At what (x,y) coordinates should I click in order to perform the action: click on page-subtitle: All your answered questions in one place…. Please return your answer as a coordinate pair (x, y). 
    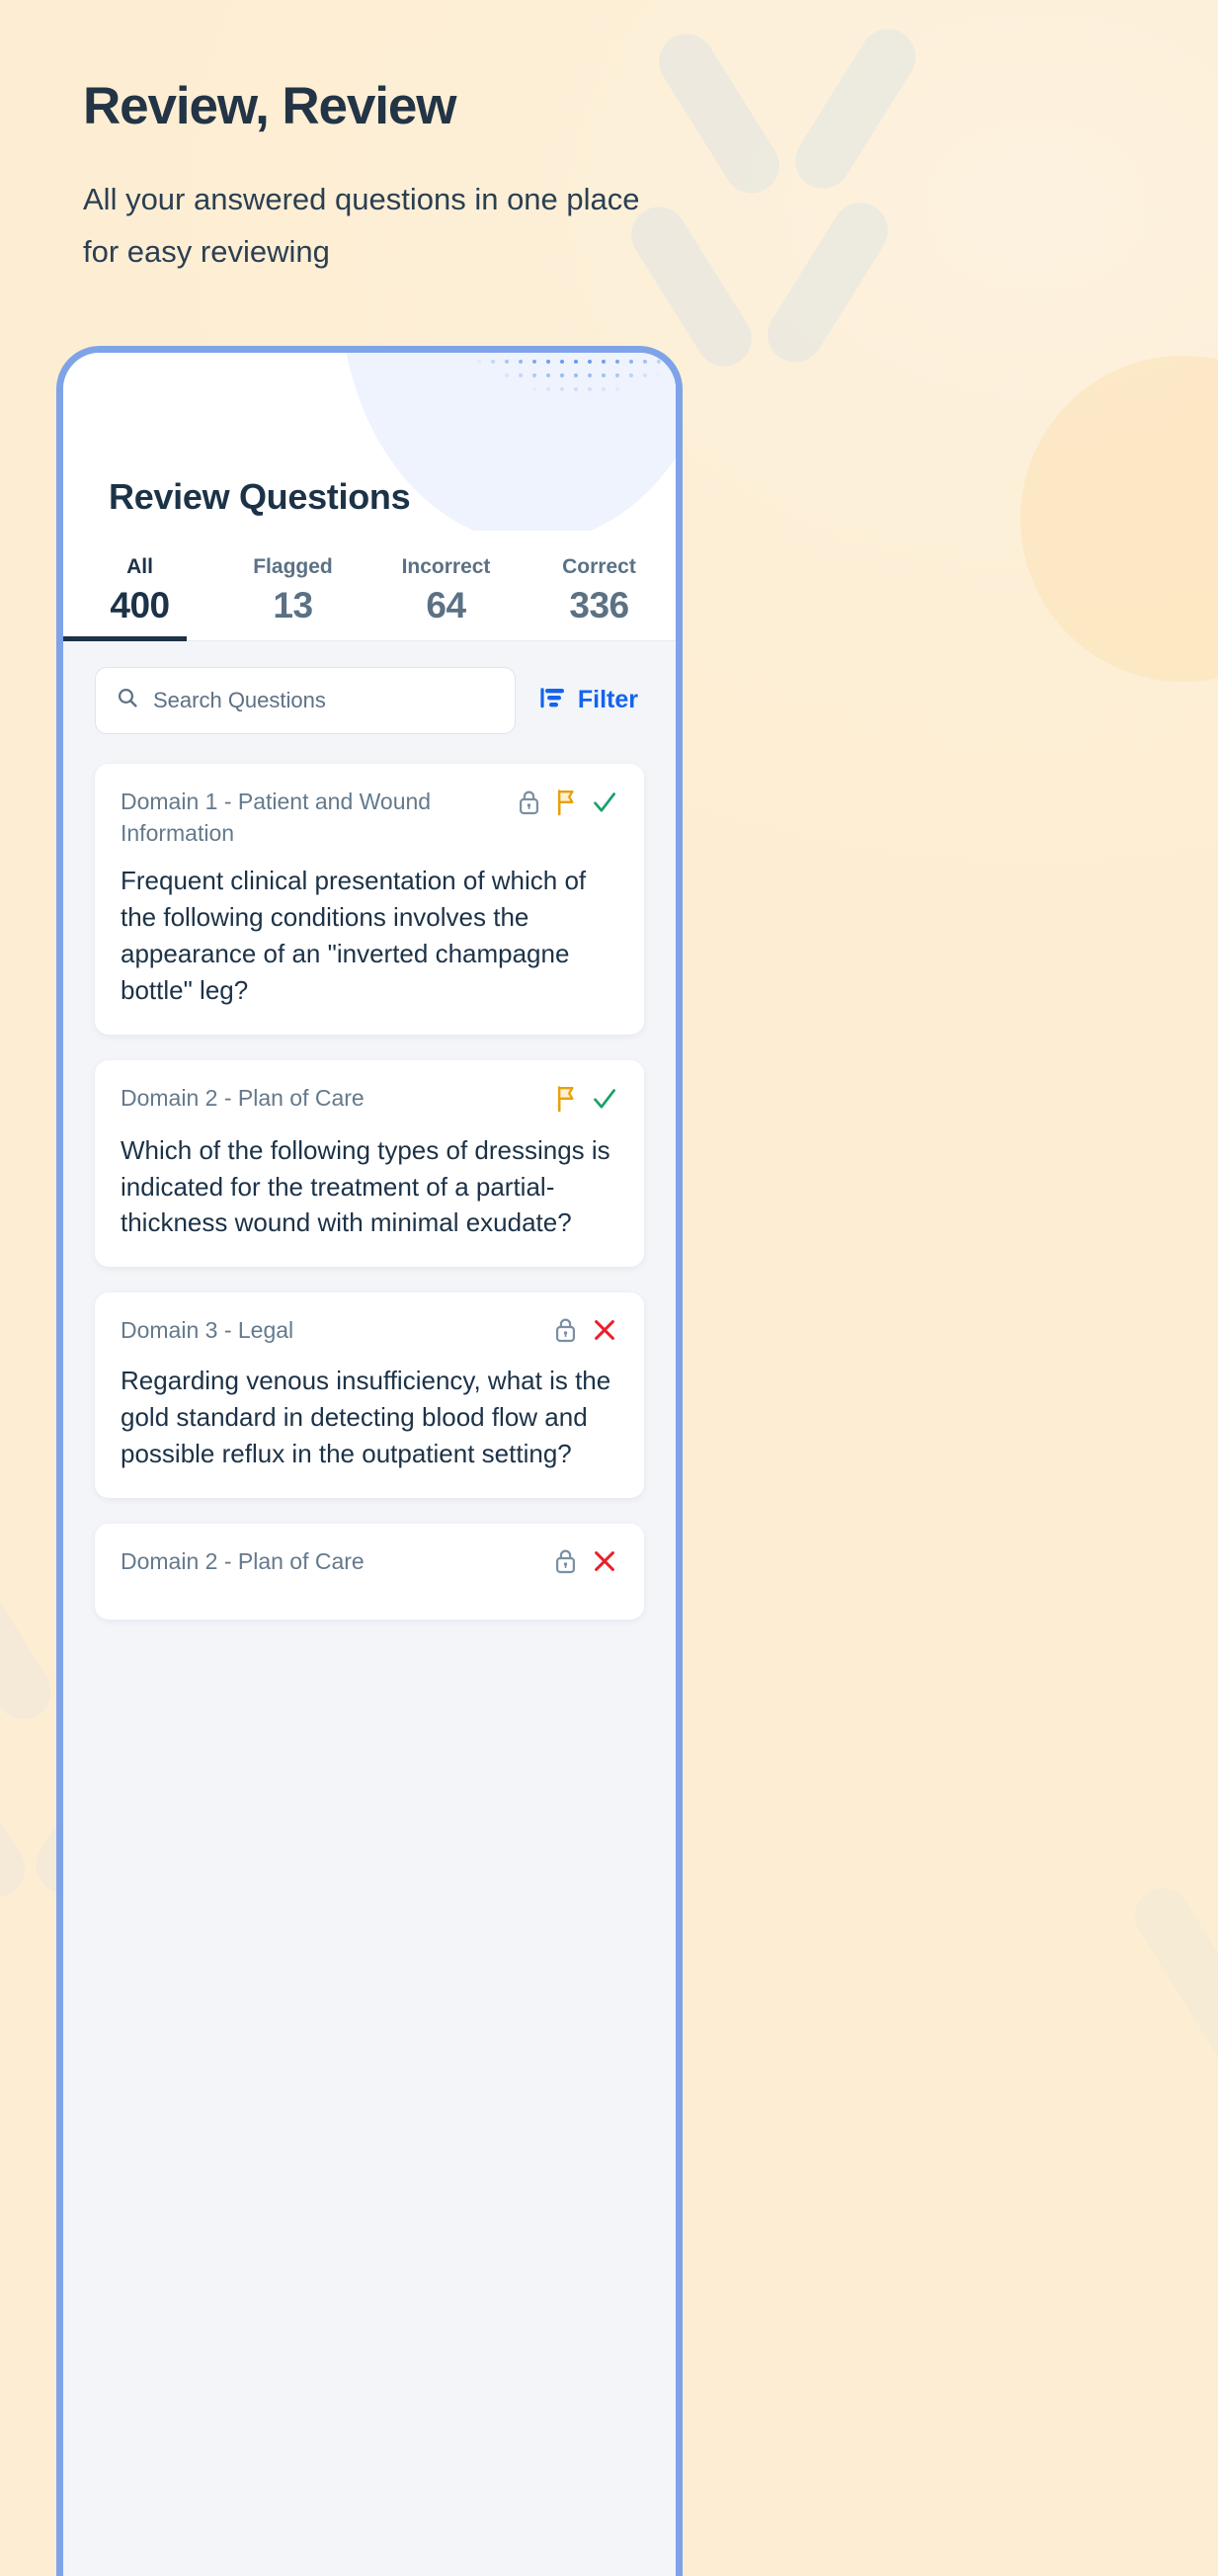
    Looking at the image, I should click on (361, 226).